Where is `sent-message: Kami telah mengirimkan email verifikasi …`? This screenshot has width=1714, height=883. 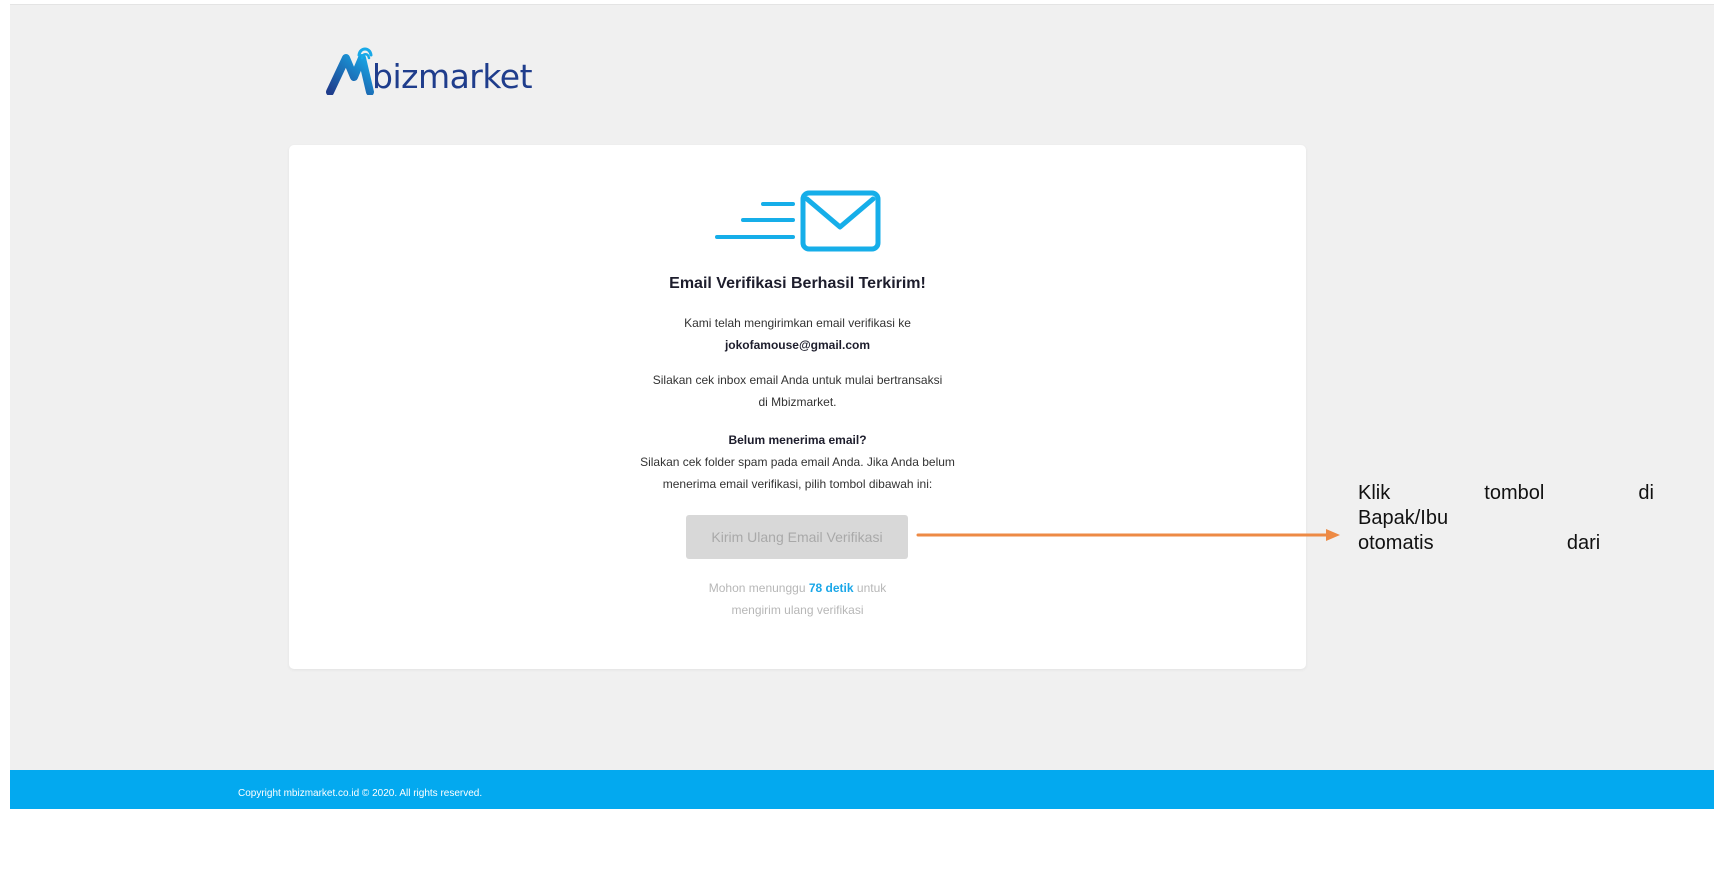
sent-message: Kami telah mengirimkan email verifikasi … is located at coordinates (797, 334).